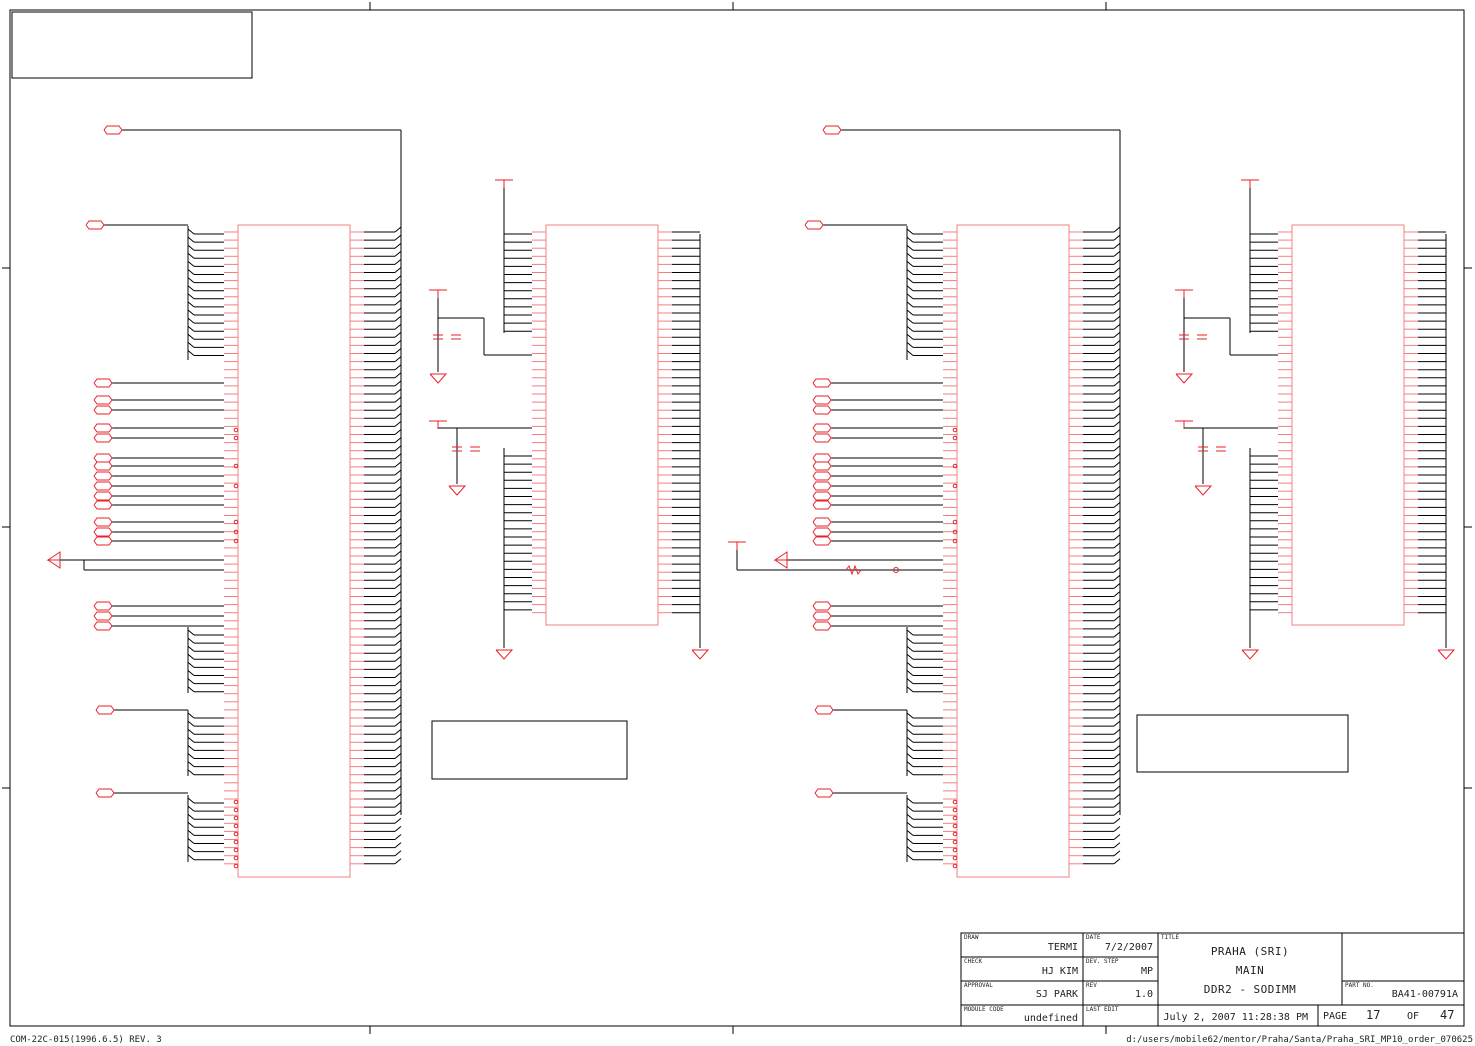 This screenshot has width=1475, height=1046. Describe the element at coordinates (529, 750) in the screenshot. I see `note-box-left` at that location.